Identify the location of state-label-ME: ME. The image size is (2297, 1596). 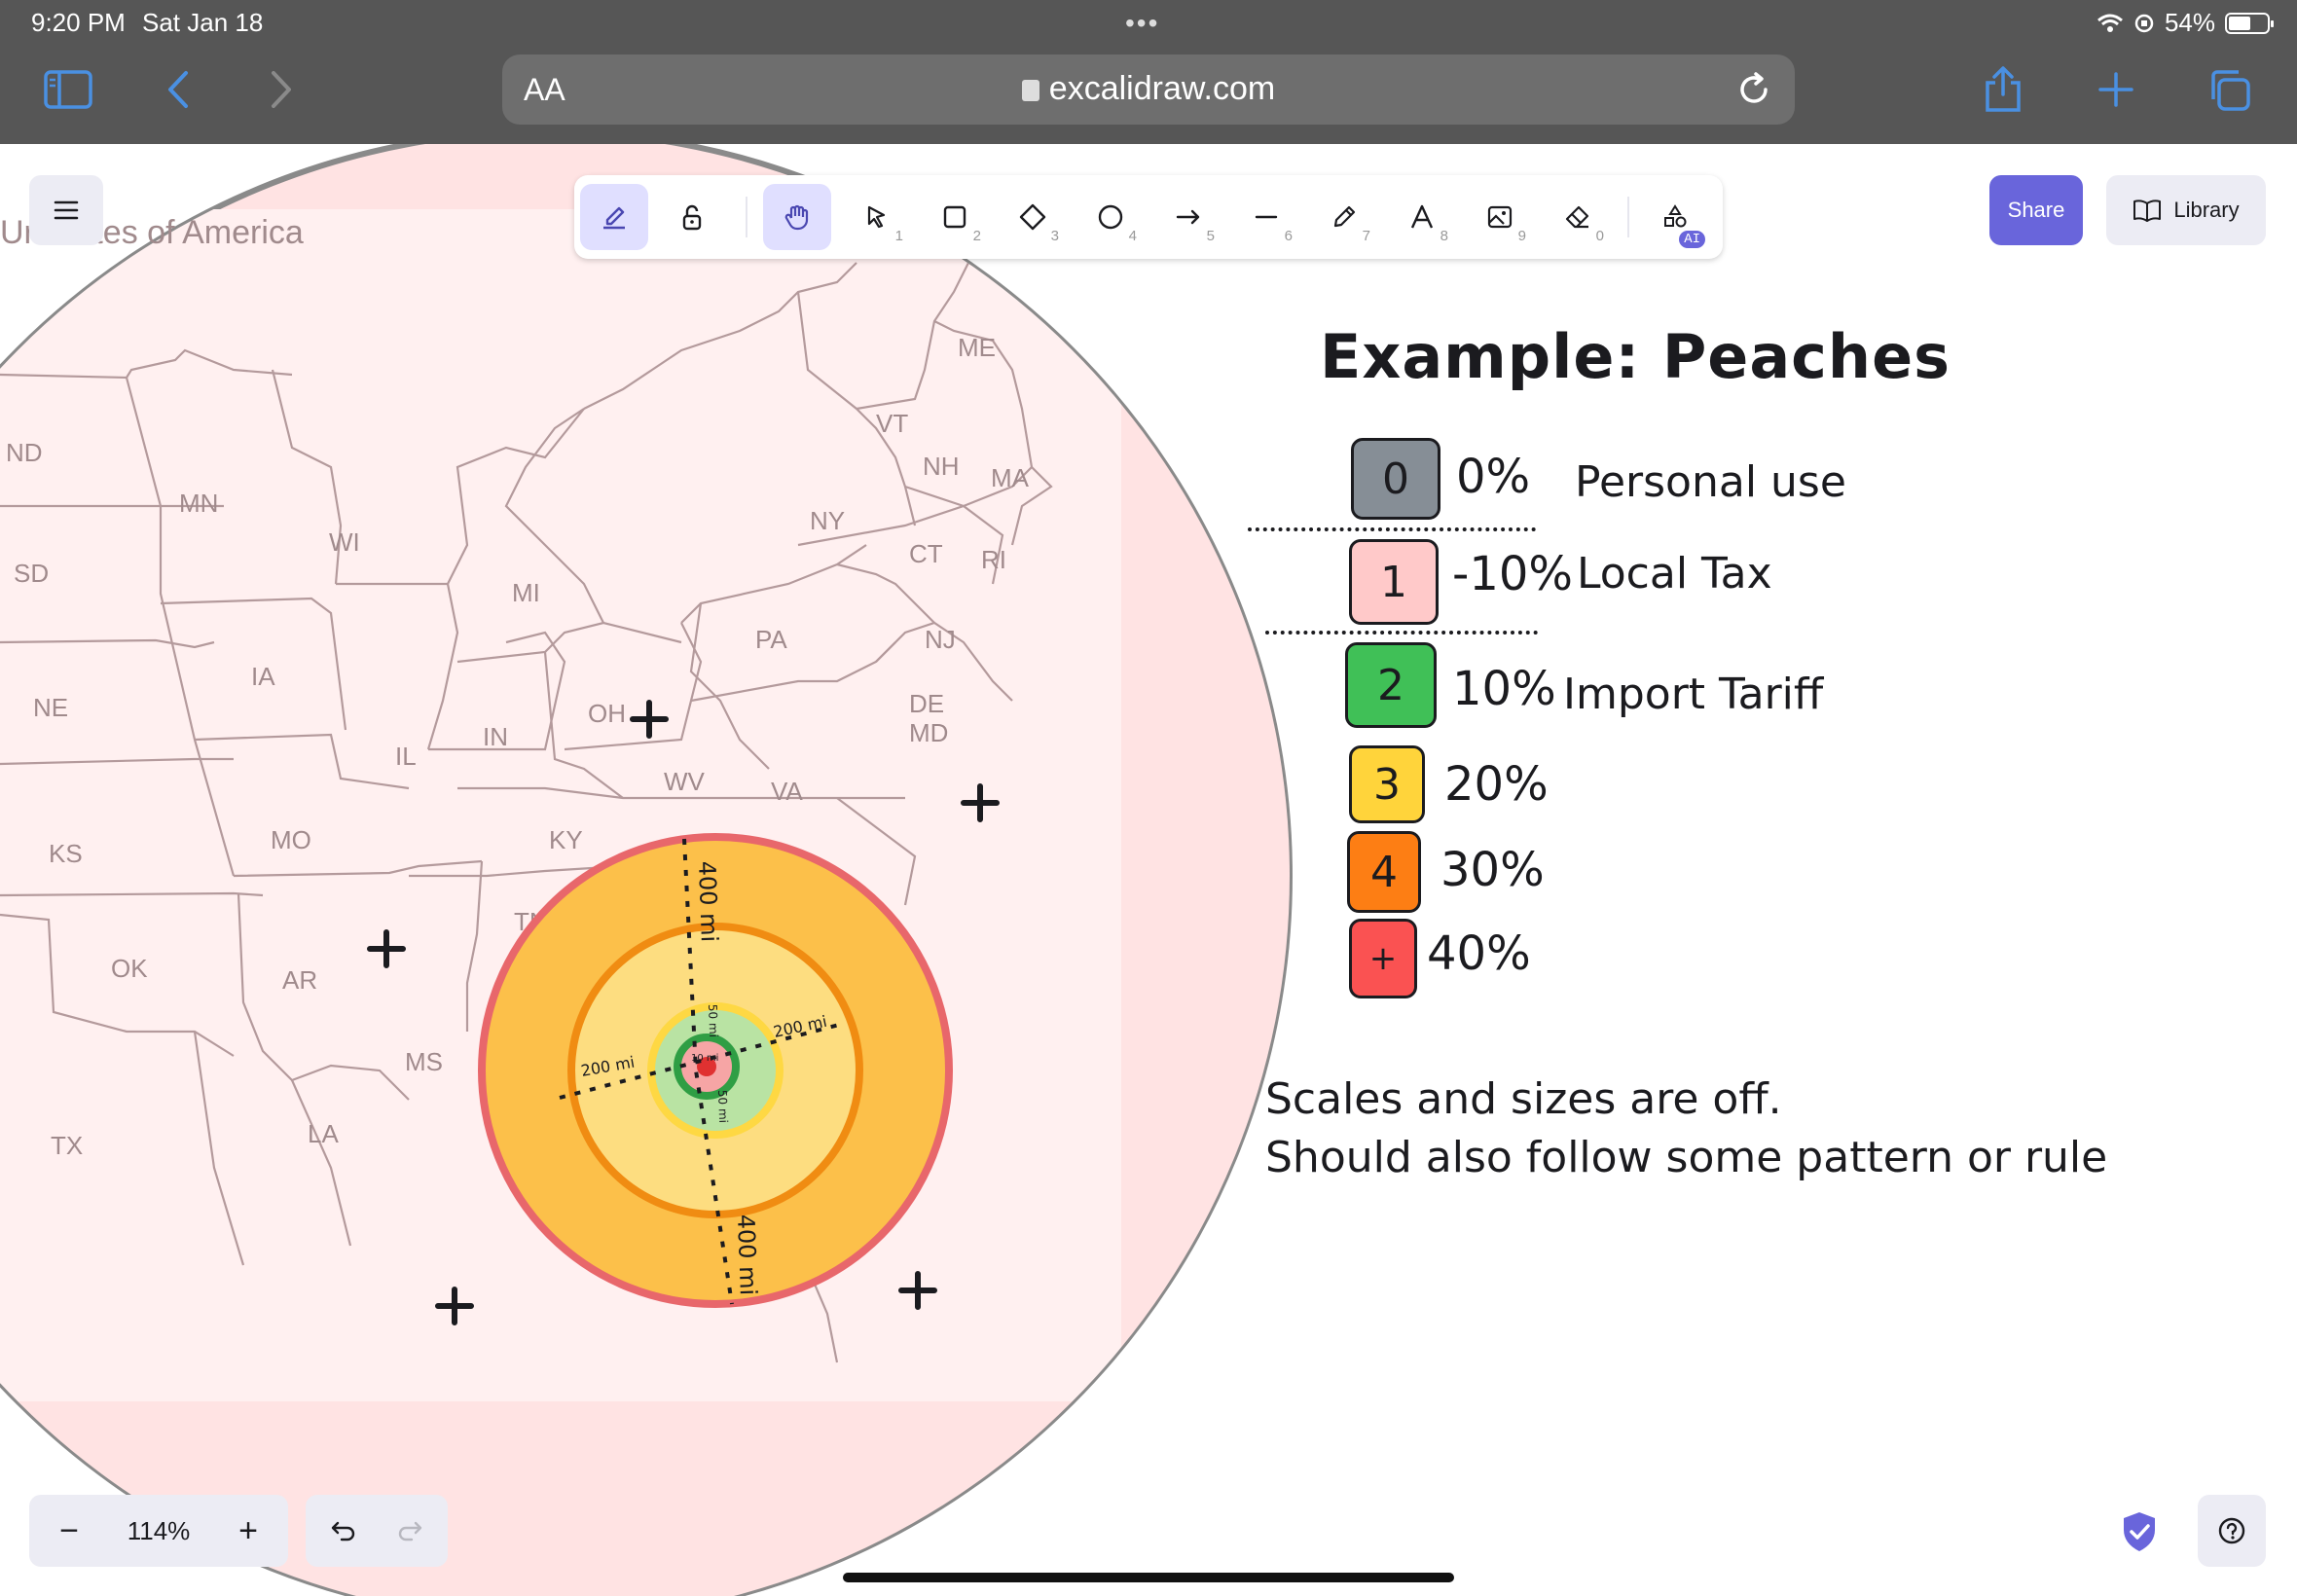
(977, 347).